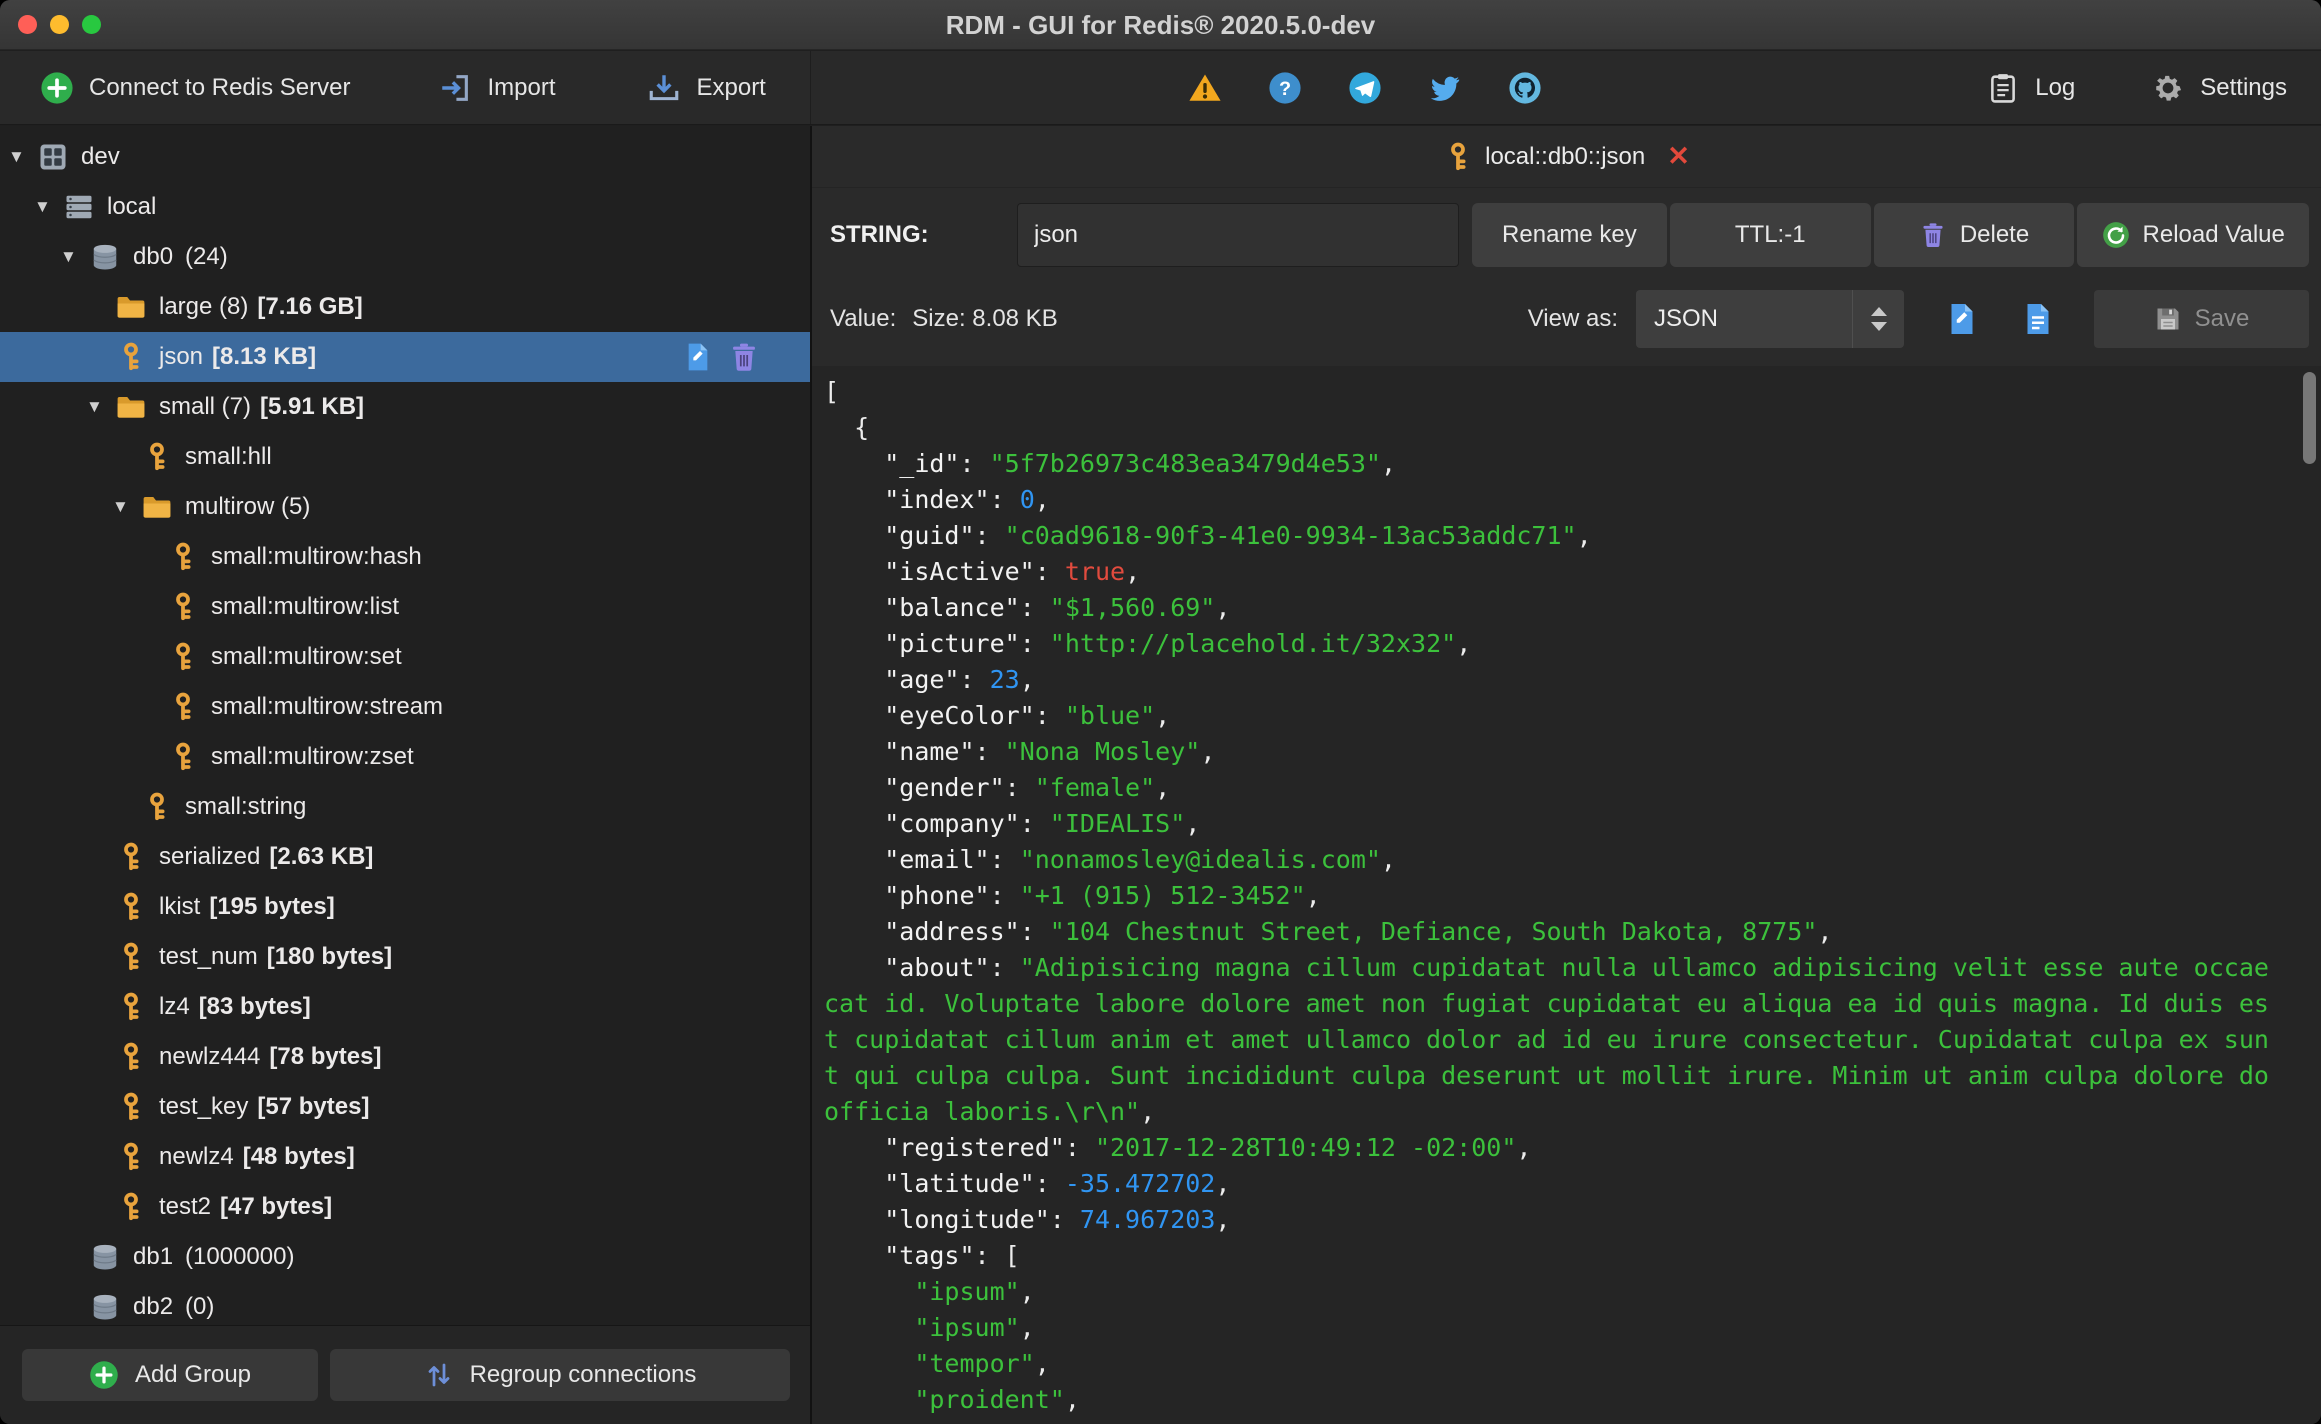 Image resolution: width=2321 pixels, height=1424 pixels. Describe the element at coordinates (1572, 318) in the screenshot. I see `view-as-label: View as:` at that location.